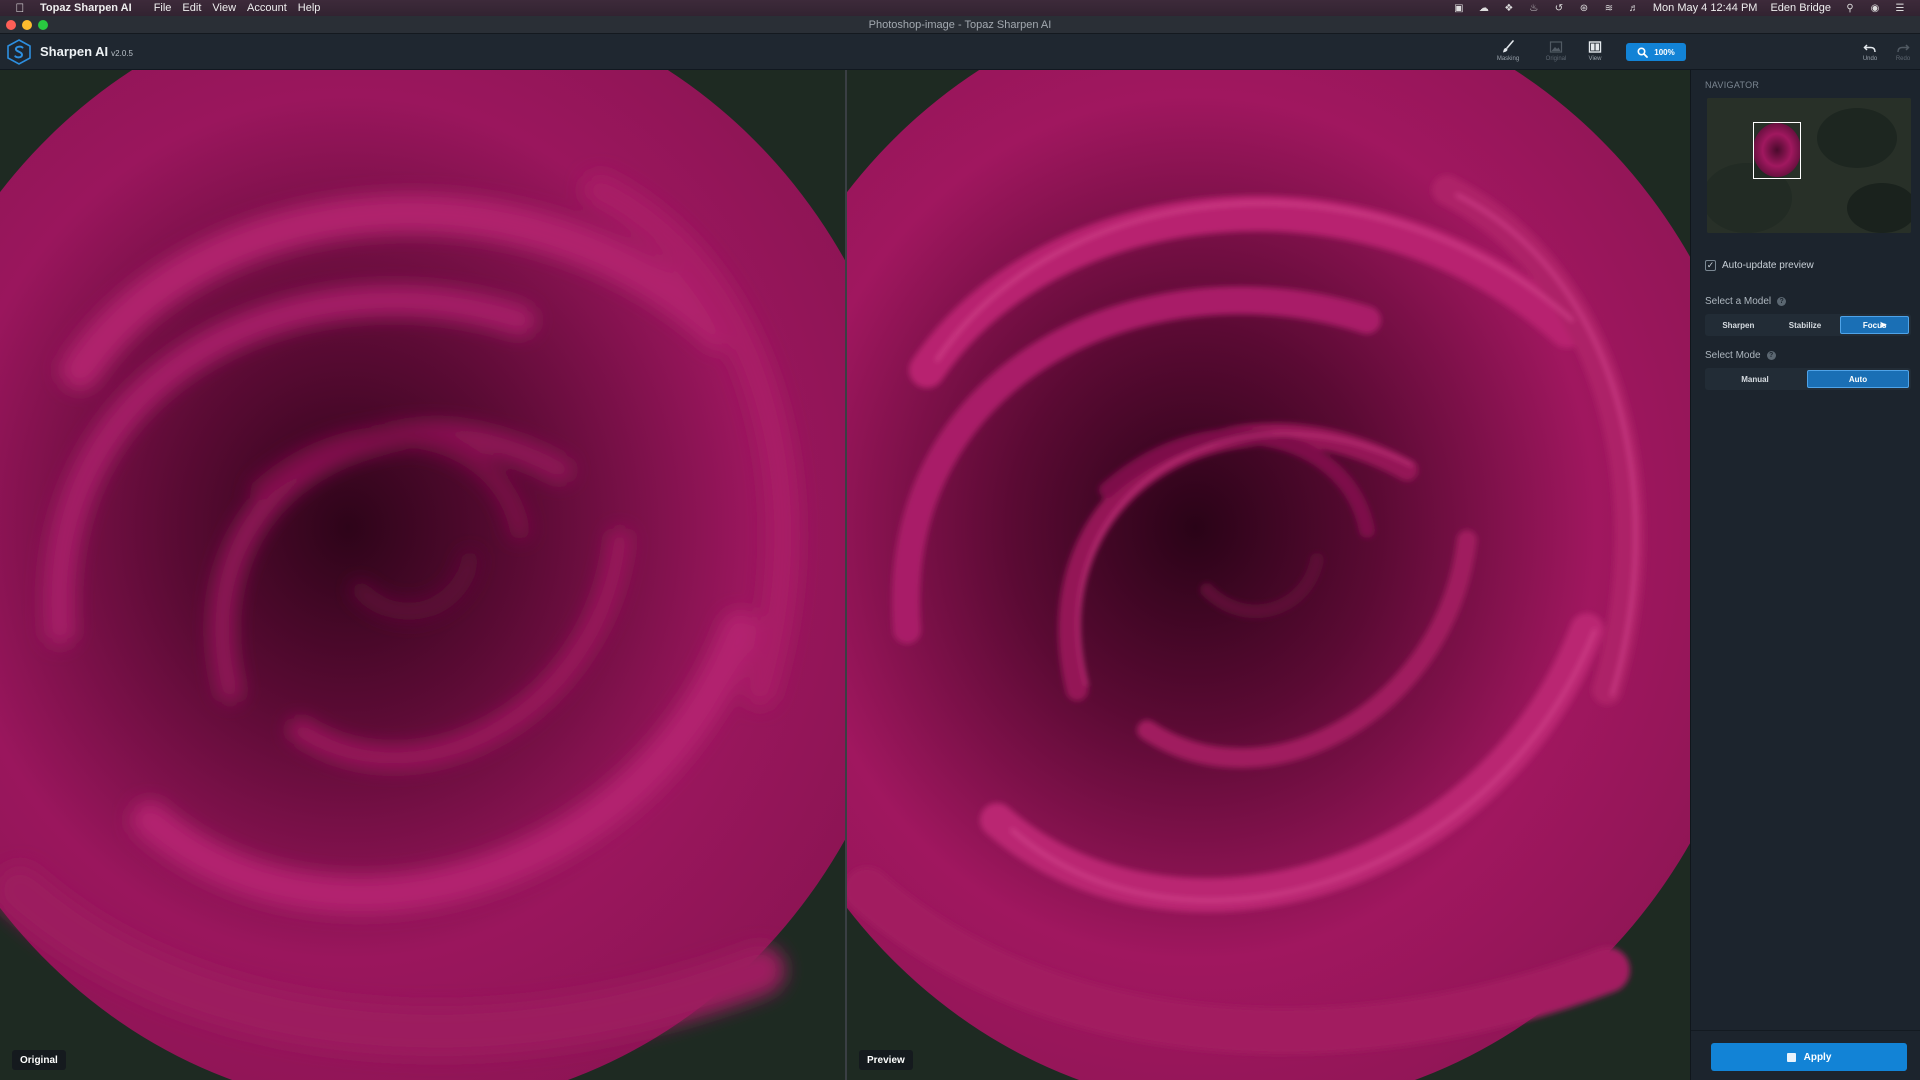 The width and height of the screenshot is (1920, 1080). Describe the element at coordinates (1509, 8) in the screenshot. I see `dropbox-icon: ❖` at that location.